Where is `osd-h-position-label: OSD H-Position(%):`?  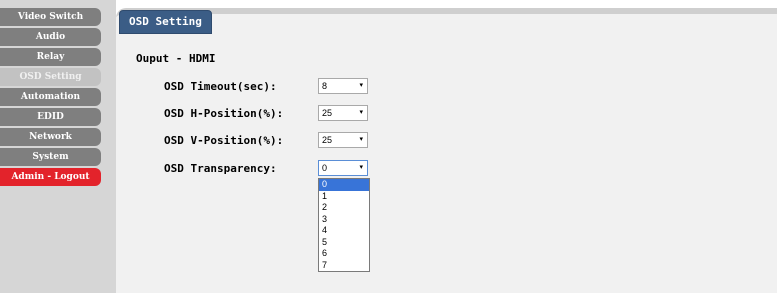
osd-h-position-label: OSD H-Position(%): is located at coordinates (224, 113).